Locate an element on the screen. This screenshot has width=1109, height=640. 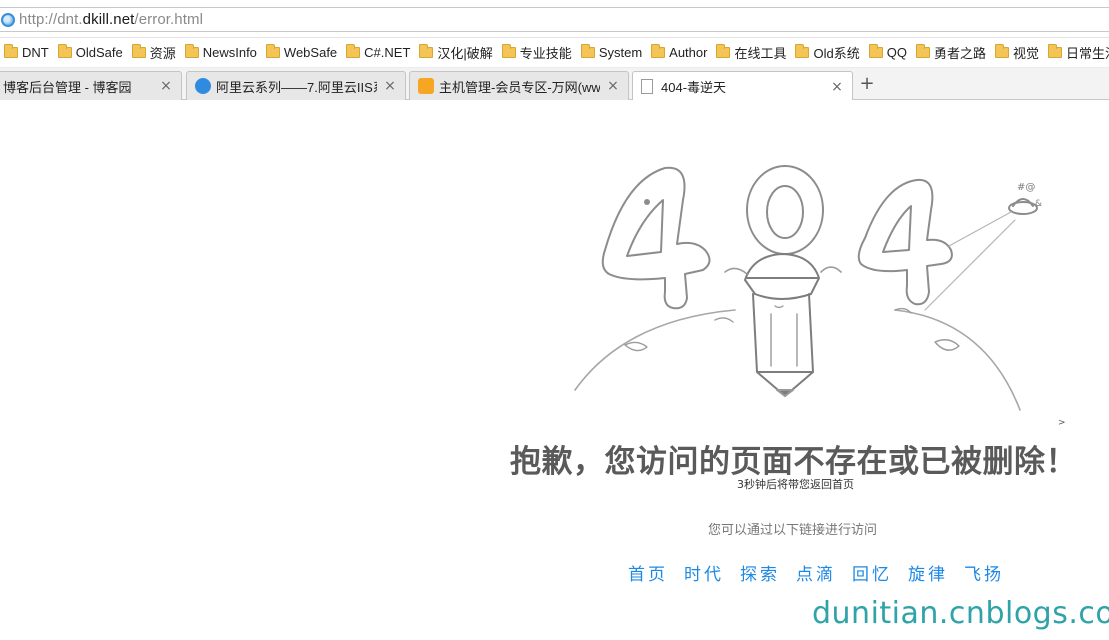
bookmark-online-tools: 在线工具 is located at coordinates (750, 53).